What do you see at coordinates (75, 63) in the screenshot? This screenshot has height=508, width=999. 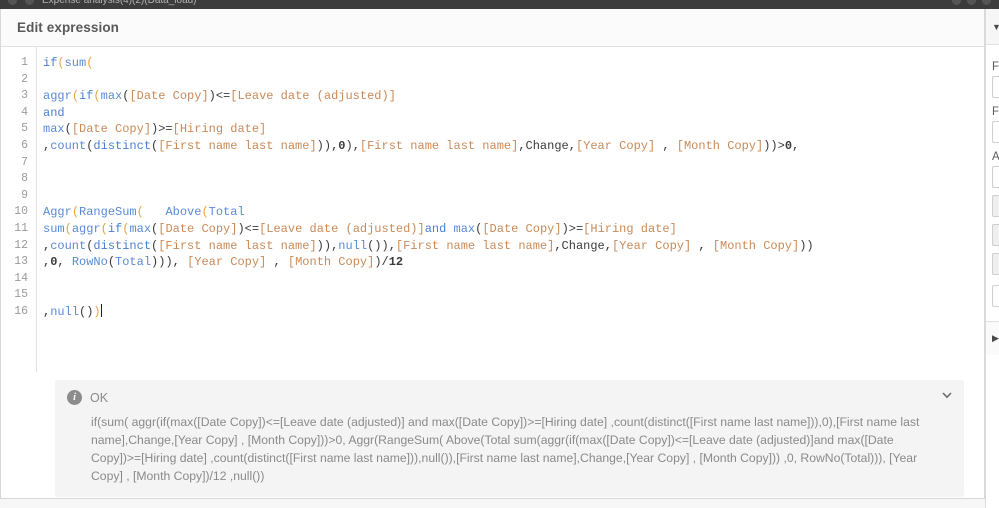 I see `code-token: sum` at bounding box center [75, 63].